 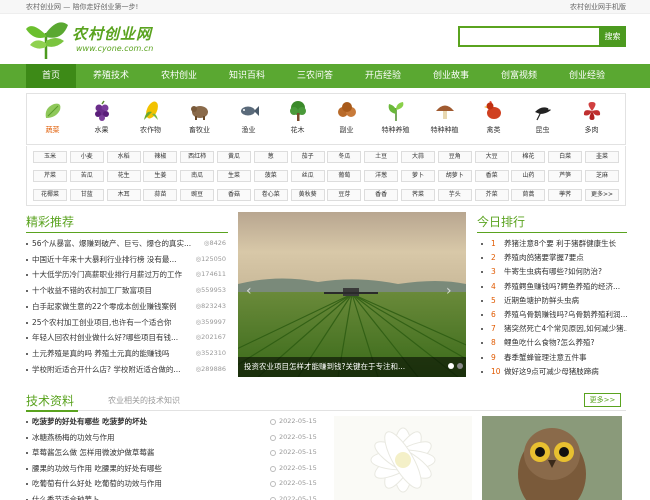 What do you see at coordinates (234, 195) in the screenshot?
I see `crop-tag: 香菇` at bounding box center [234, 195].